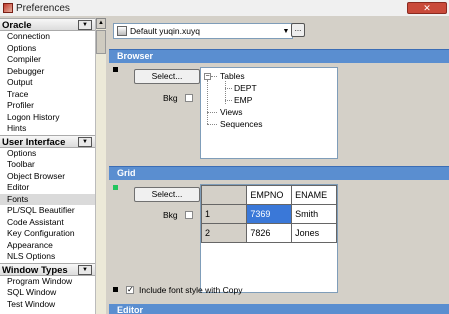 The height and width of the screenshot is (314, 449). Describe the element at coordinates (47, 60) in the screenshot. I see `sidebar-item: Compiler` at that location.